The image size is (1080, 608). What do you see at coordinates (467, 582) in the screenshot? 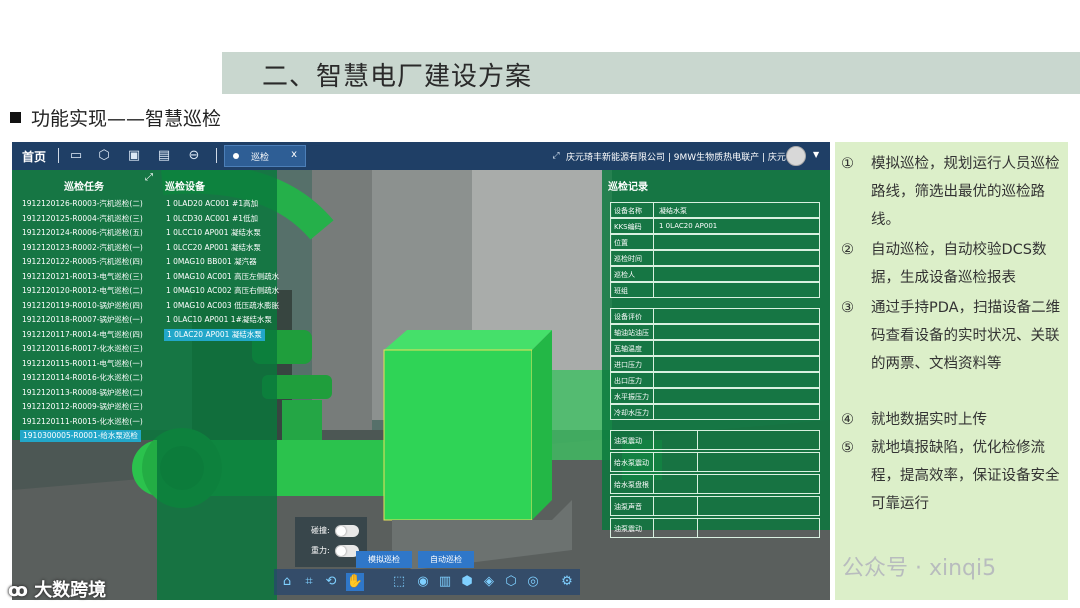
I see `model-icon: ⬢` at bounding box center [467, 582].